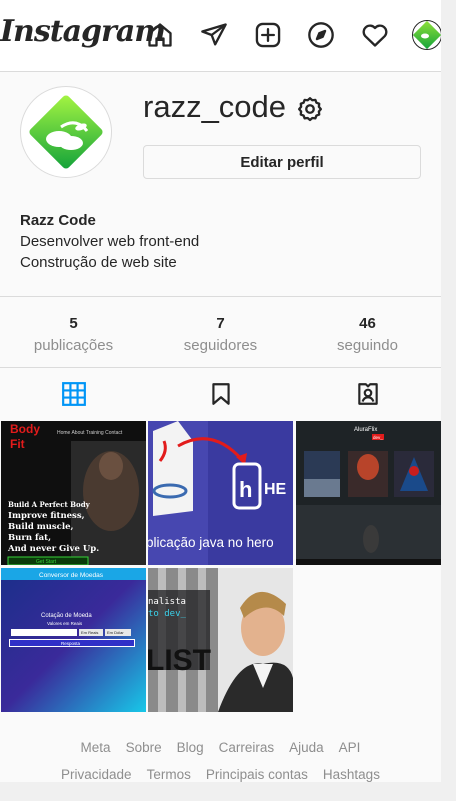 The image size is (456, 801). What do you see at coordinates (73, 345) in the screenshot?
I see `stat-posts-label: publicações` at bounding box center [73, 345].